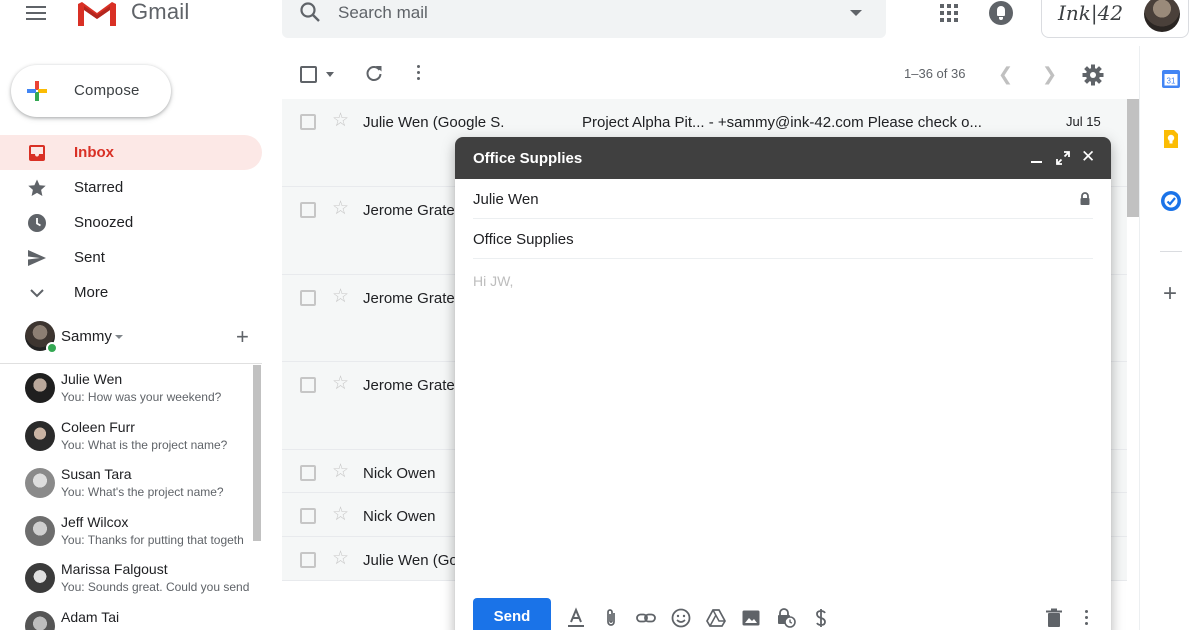 Image resolution: width=1200 pixels, height=630 pixels. I want to click on email-date: Jul 15, so click(1083, 121).